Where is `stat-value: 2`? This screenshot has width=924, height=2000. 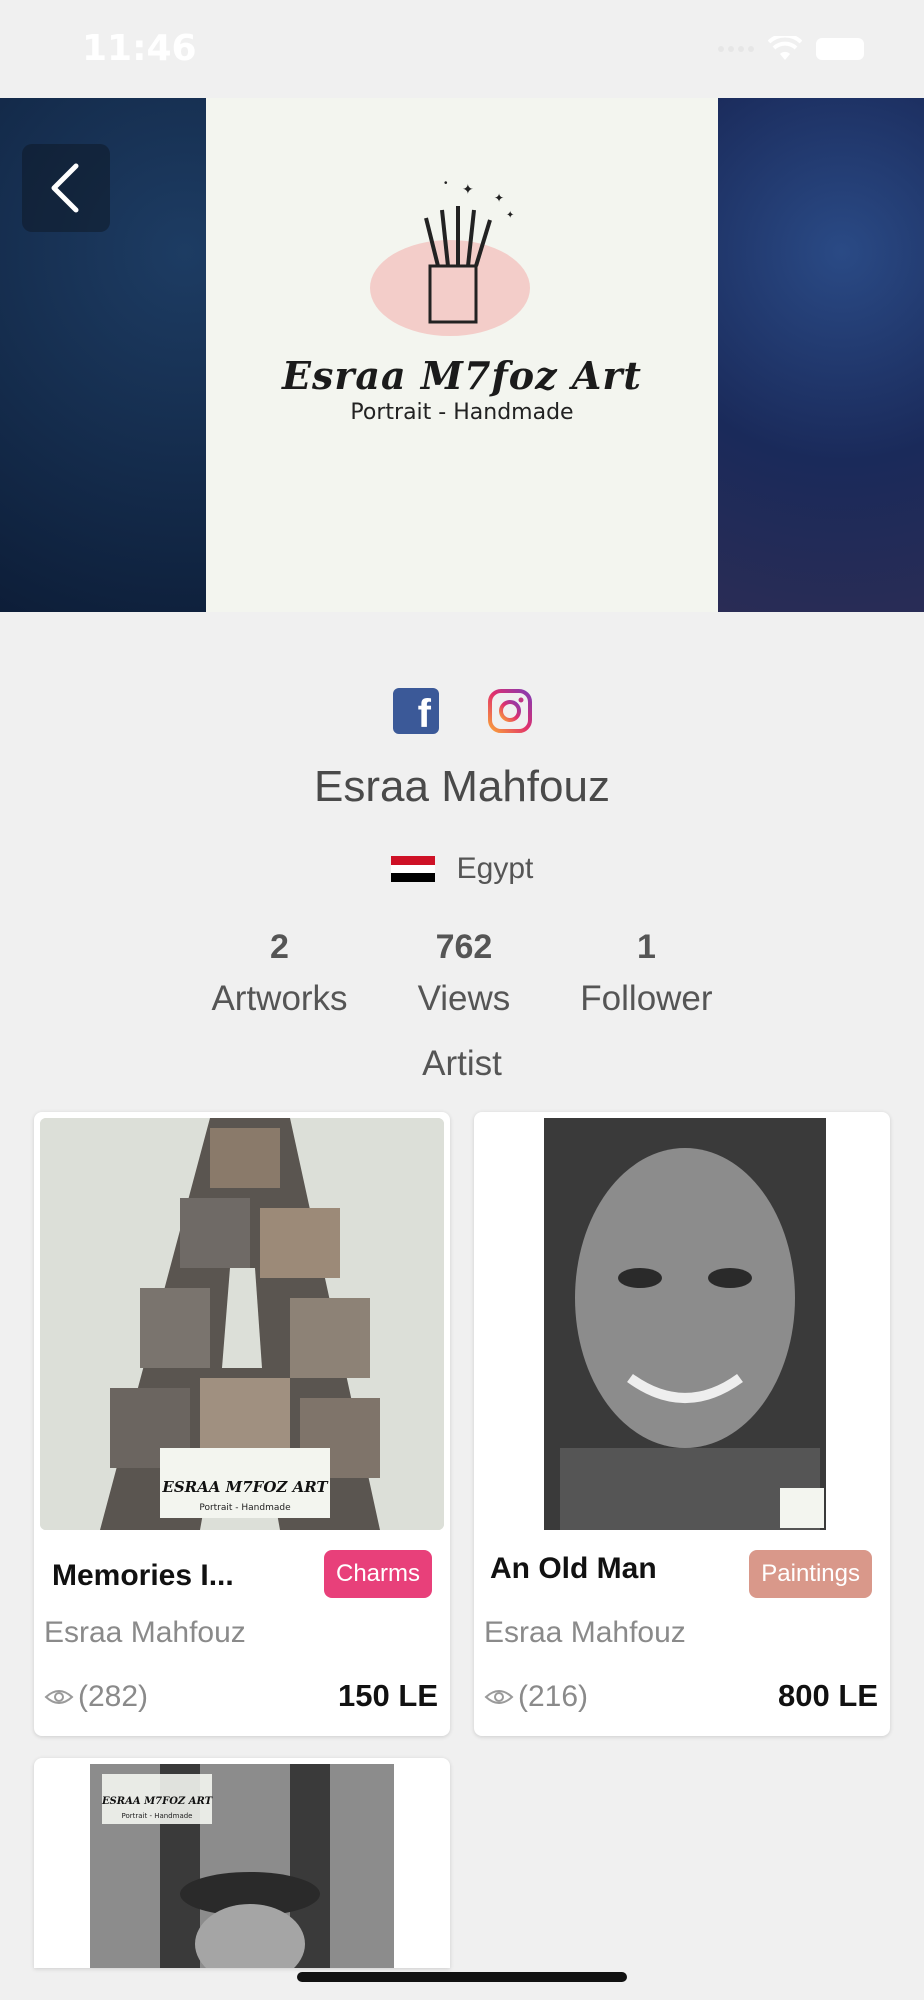 stat-value: 2 is located at coordinates (279, 947).